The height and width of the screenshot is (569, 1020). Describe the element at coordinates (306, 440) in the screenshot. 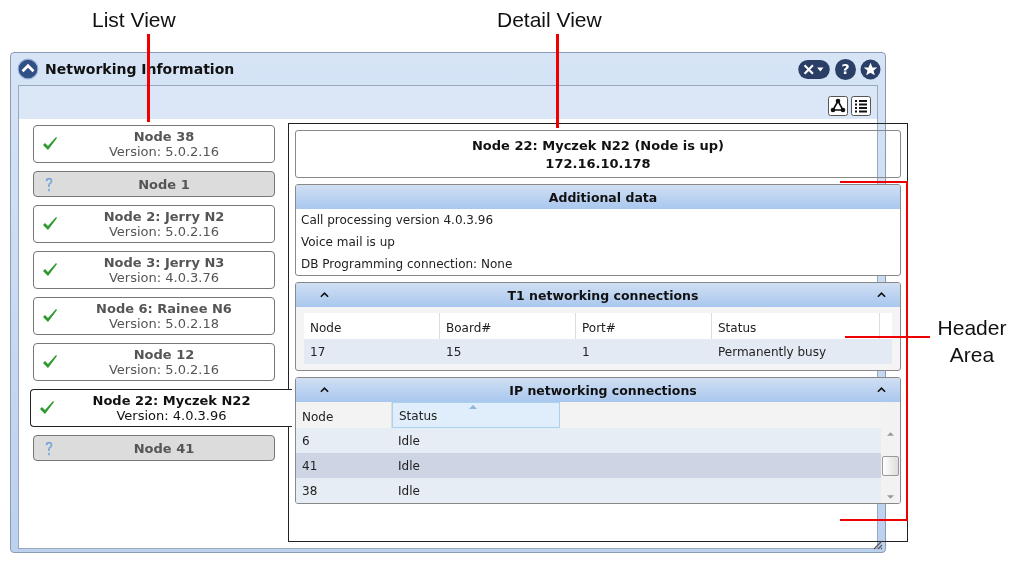

I see `table-cell-text: 6` at that location.